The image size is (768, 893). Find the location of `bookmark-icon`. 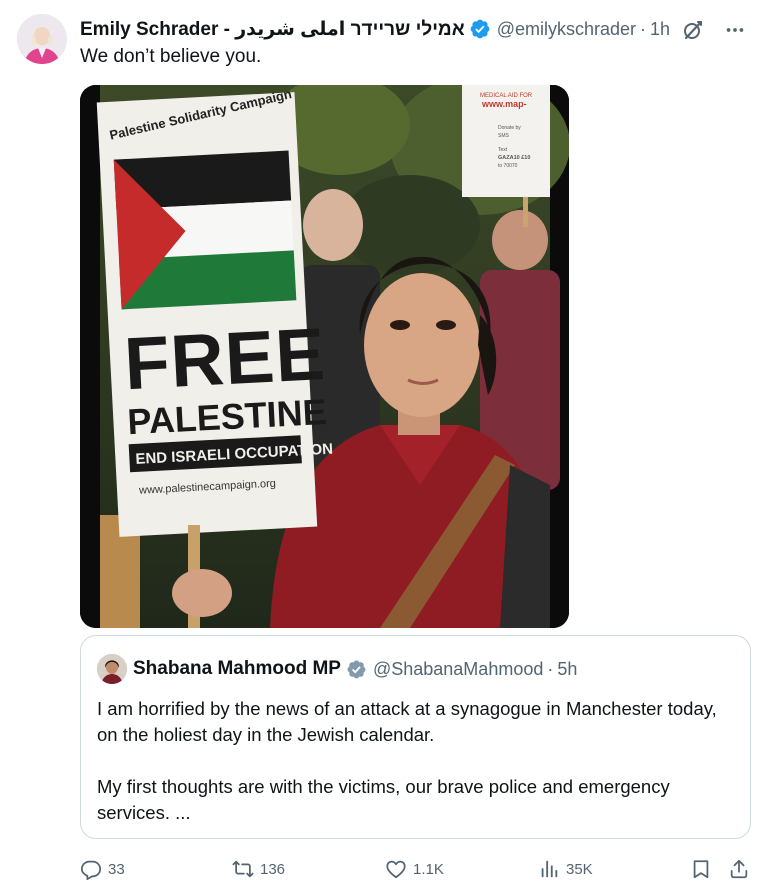

bookmark-icon is located at coordinates (701, 869).